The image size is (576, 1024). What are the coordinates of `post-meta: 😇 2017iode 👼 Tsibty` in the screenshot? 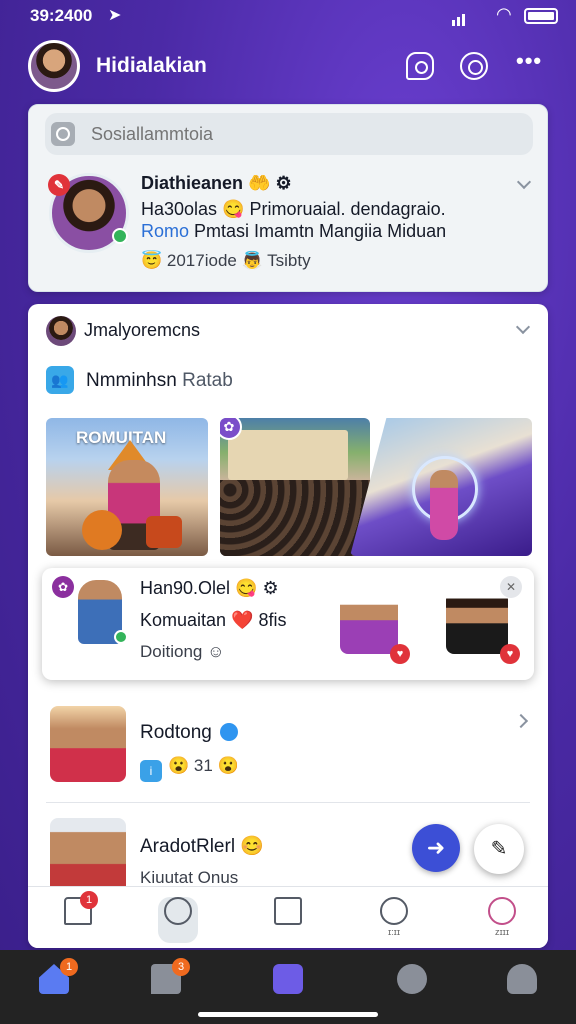 It's located at (226, 260).